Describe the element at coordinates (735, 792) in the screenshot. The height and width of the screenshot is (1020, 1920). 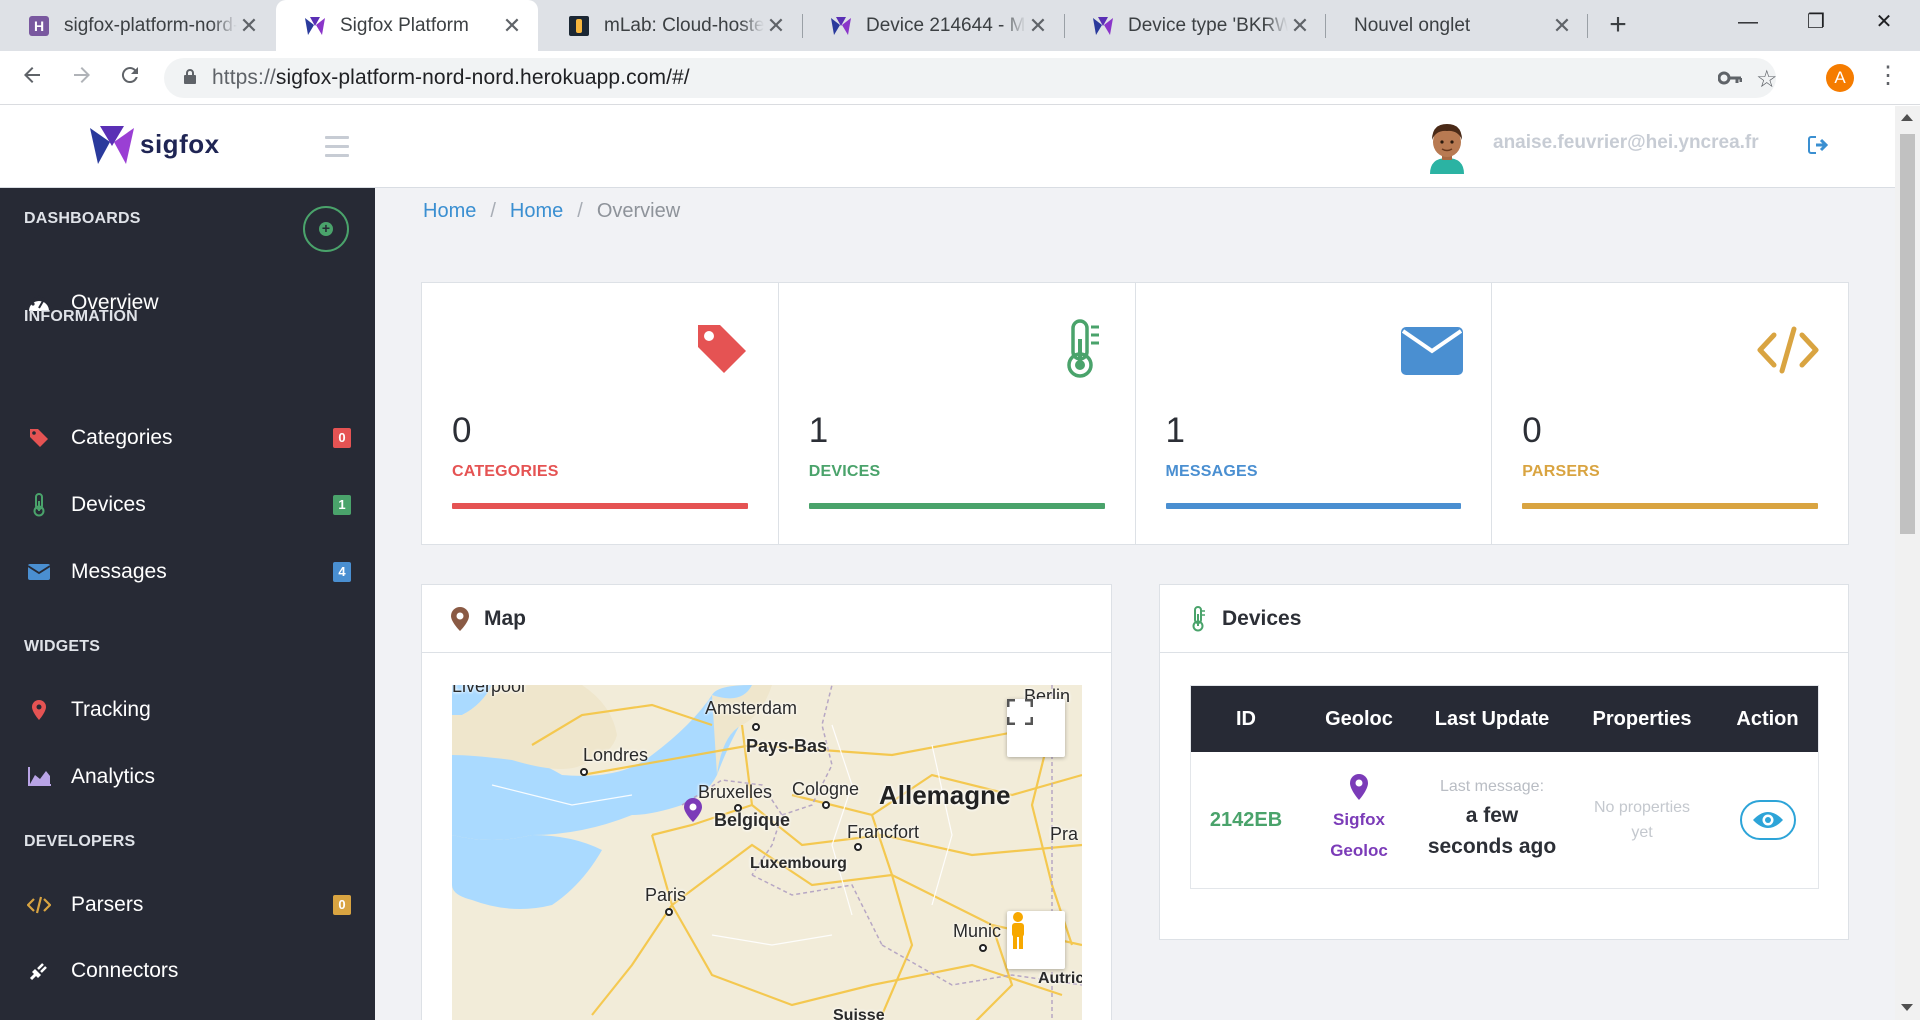
I see `map-label: Bruxelles` at that location.